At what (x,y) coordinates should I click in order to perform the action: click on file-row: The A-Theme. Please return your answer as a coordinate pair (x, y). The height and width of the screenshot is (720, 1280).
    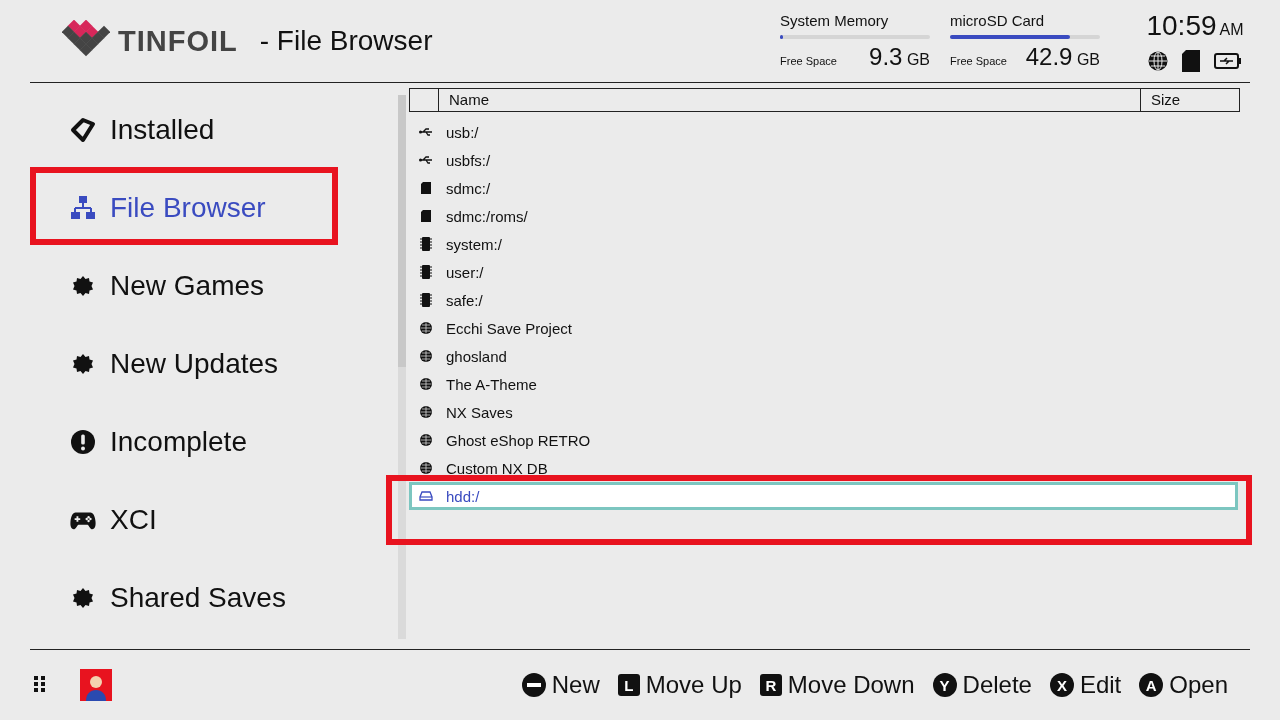
    Looking at the image, I should click on (823, 384).